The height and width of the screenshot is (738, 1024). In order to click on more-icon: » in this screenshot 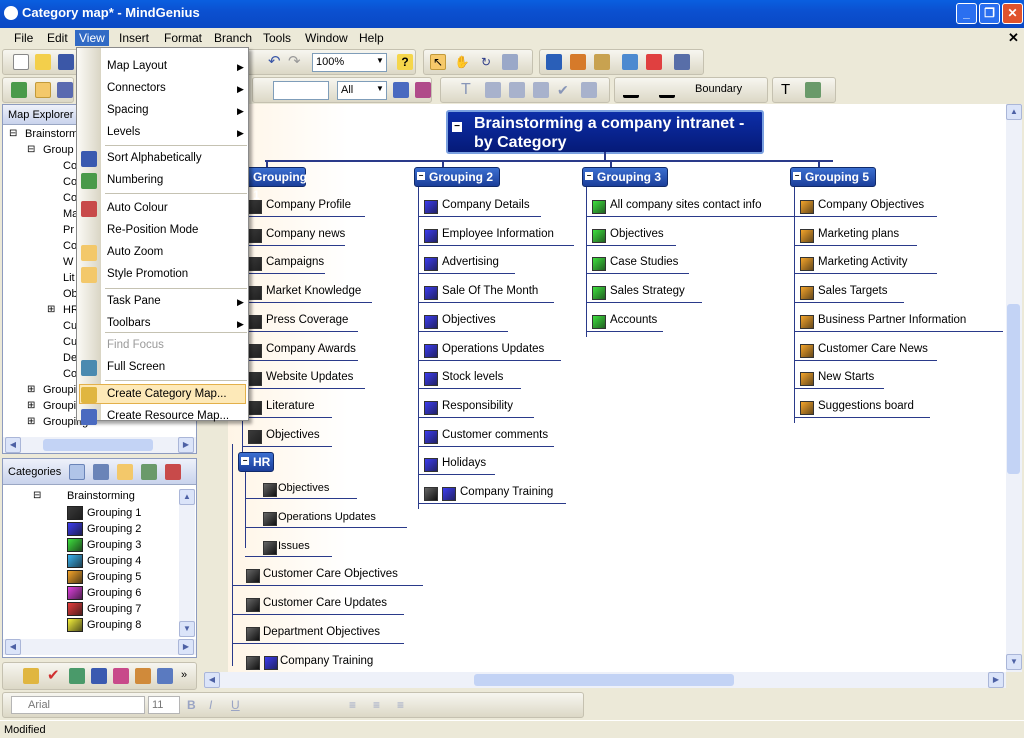, I will do `click(184, 675)`.